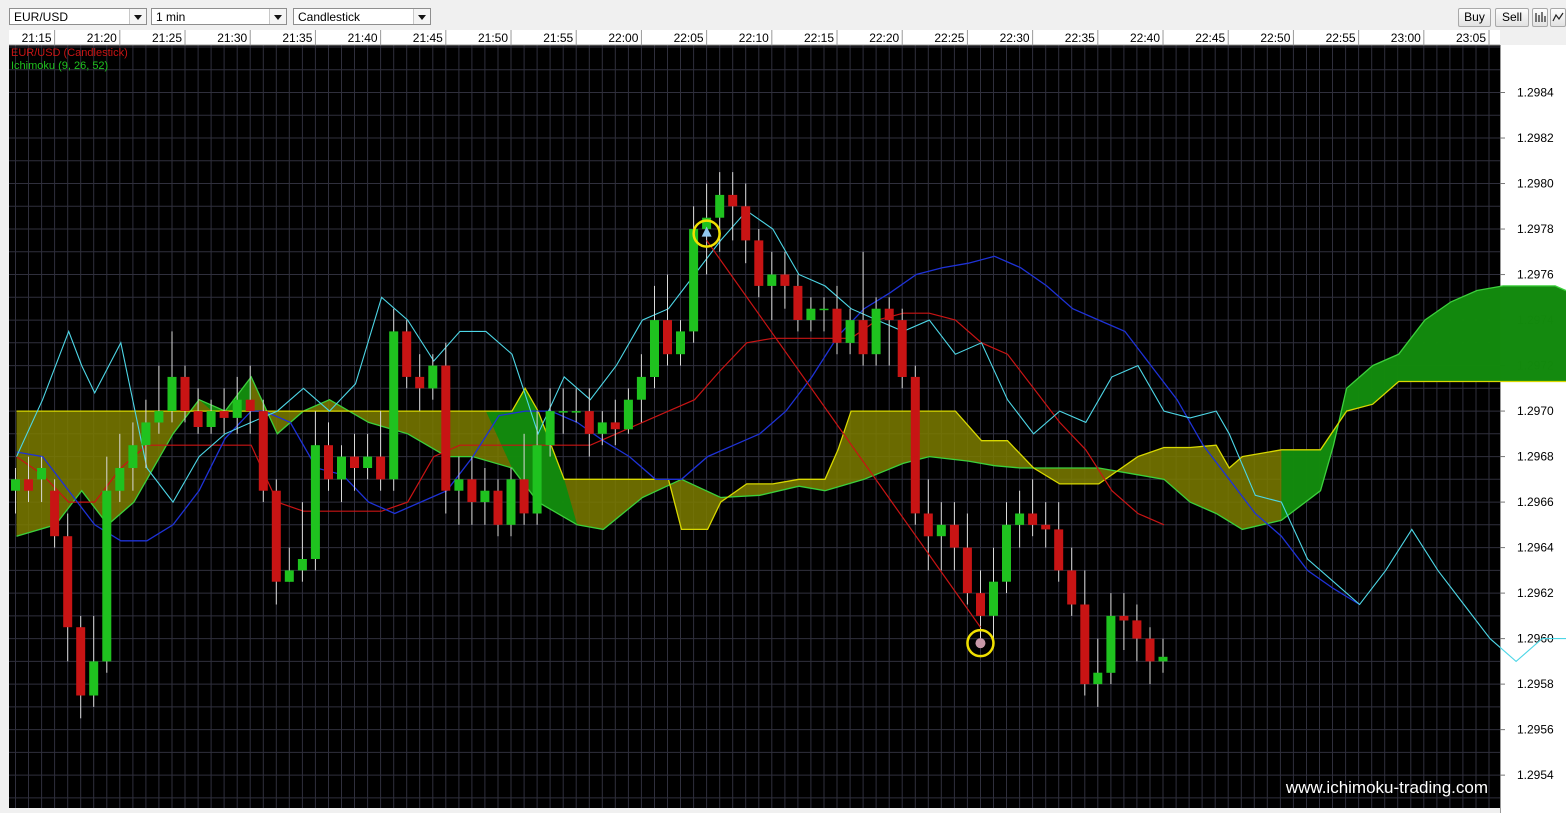 The image size is (1566, 813). Describe the element at coordinates (171, 17) in the screenshot. I see `timeframe-select-value: 1 min` at that location.